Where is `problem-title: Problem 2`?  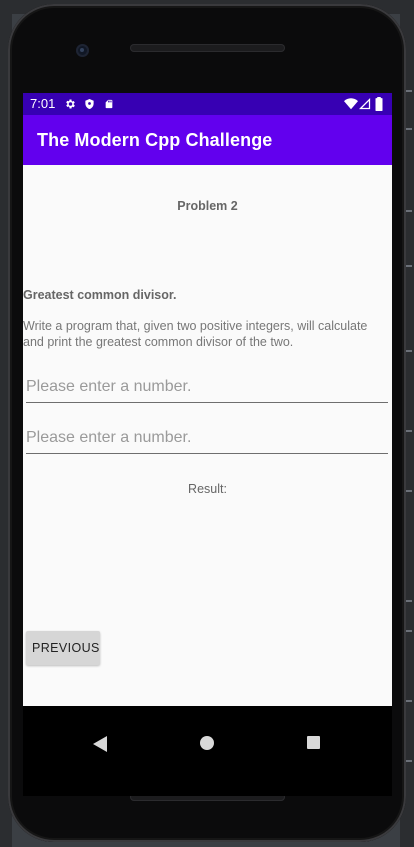 problem-title: Problem 2 is located at coordinates (207, 206).